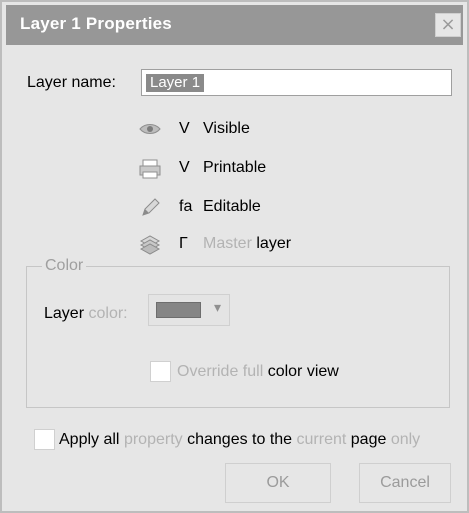 The height and width of the screenshot is (513, 469). Describe the element at coordinates (226, 128) in the screenshot. I see `visible-label: Visible` at that location.